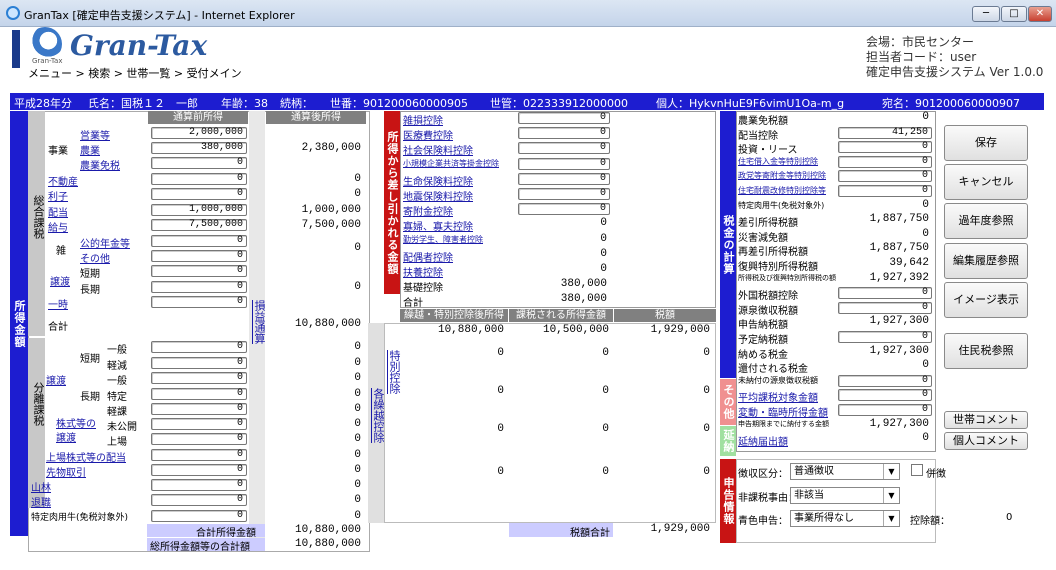  Describe the element at coordinates (199, 271) in the screenshot. I see `joto-tanki-input: 0` at that location.